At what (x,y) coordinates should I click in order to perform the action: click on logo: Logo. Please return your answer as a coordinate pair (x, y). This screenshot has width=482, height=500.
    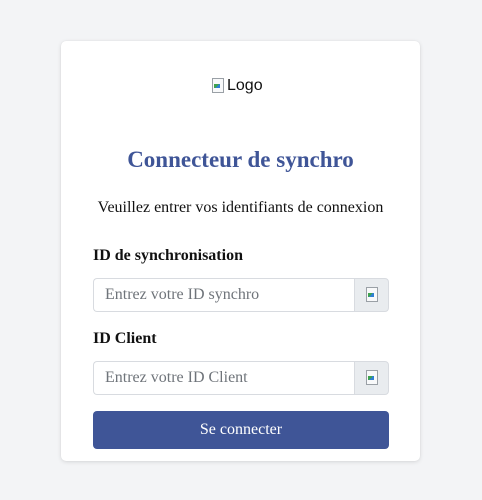
    Looking at the image, I should click on (237, 86).